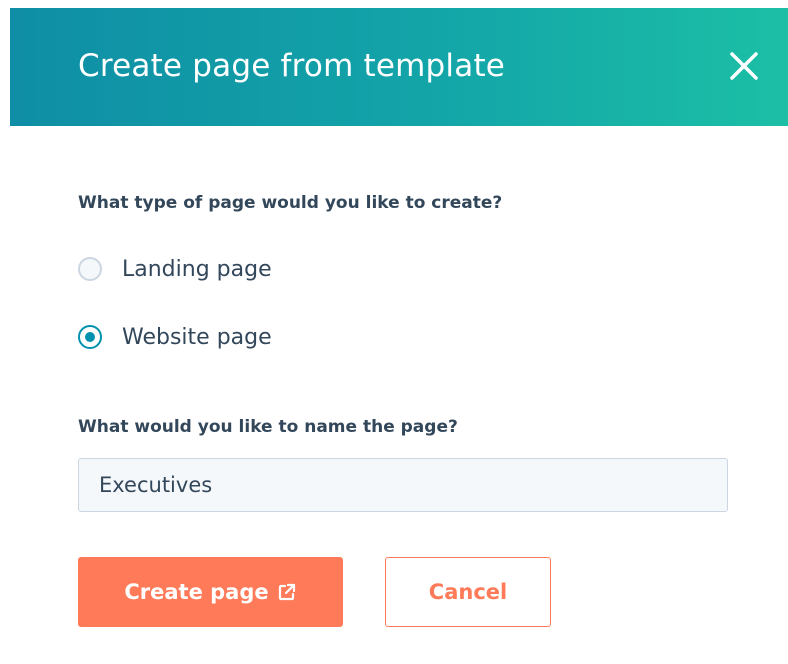 The image size is (788, 664). I want to click on cancel-button: Cancel, so click(468, 592).